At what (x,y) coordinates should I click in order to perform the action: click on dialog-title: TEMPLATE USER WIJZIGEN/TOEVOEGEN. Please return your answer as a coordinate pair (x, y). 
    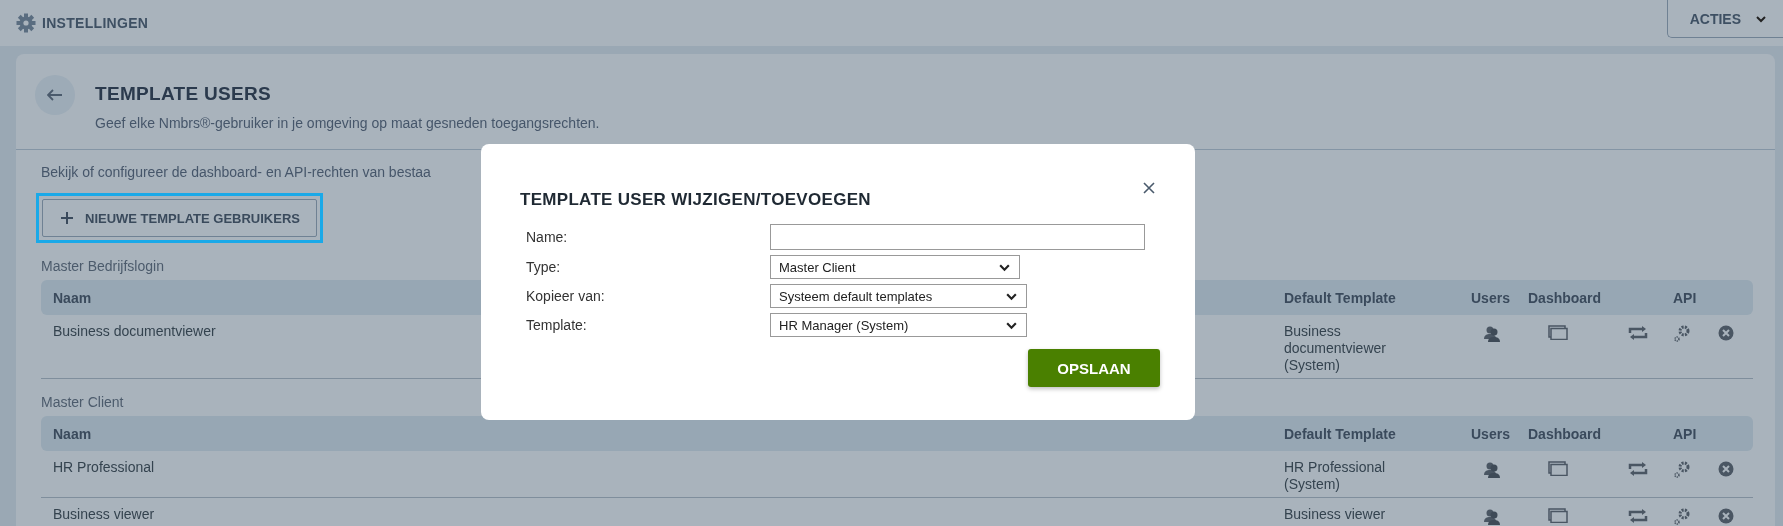
    Looking at the image, I should click on (695, 200).